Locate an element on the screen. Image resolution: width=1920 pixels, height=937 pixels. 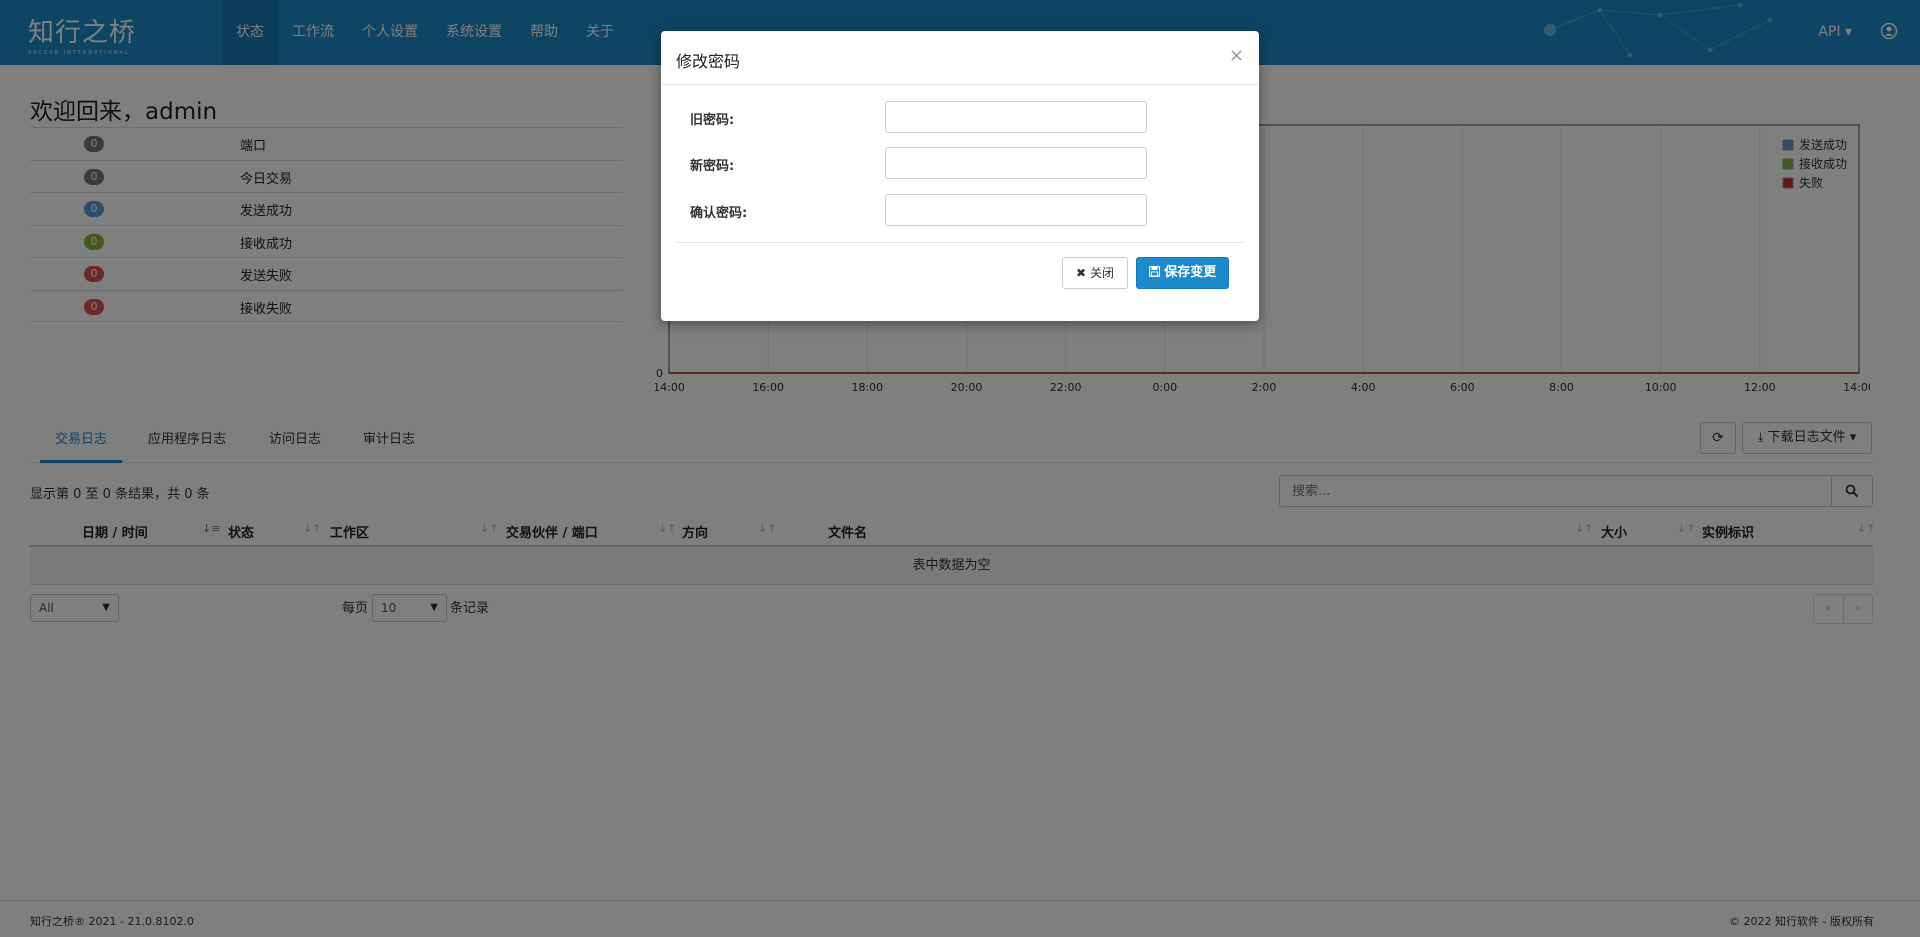
old-password-row: 旧密码: is located at coordinates (960, 117).